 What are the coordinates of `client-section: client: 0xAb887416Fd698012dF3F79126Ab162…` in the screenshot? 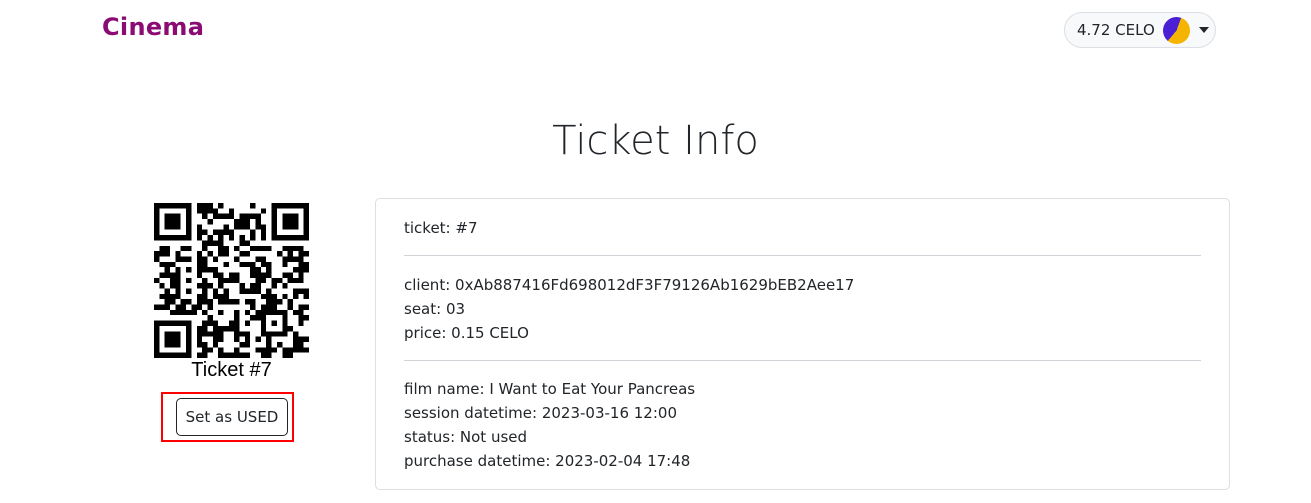 It's located at (802, 309).